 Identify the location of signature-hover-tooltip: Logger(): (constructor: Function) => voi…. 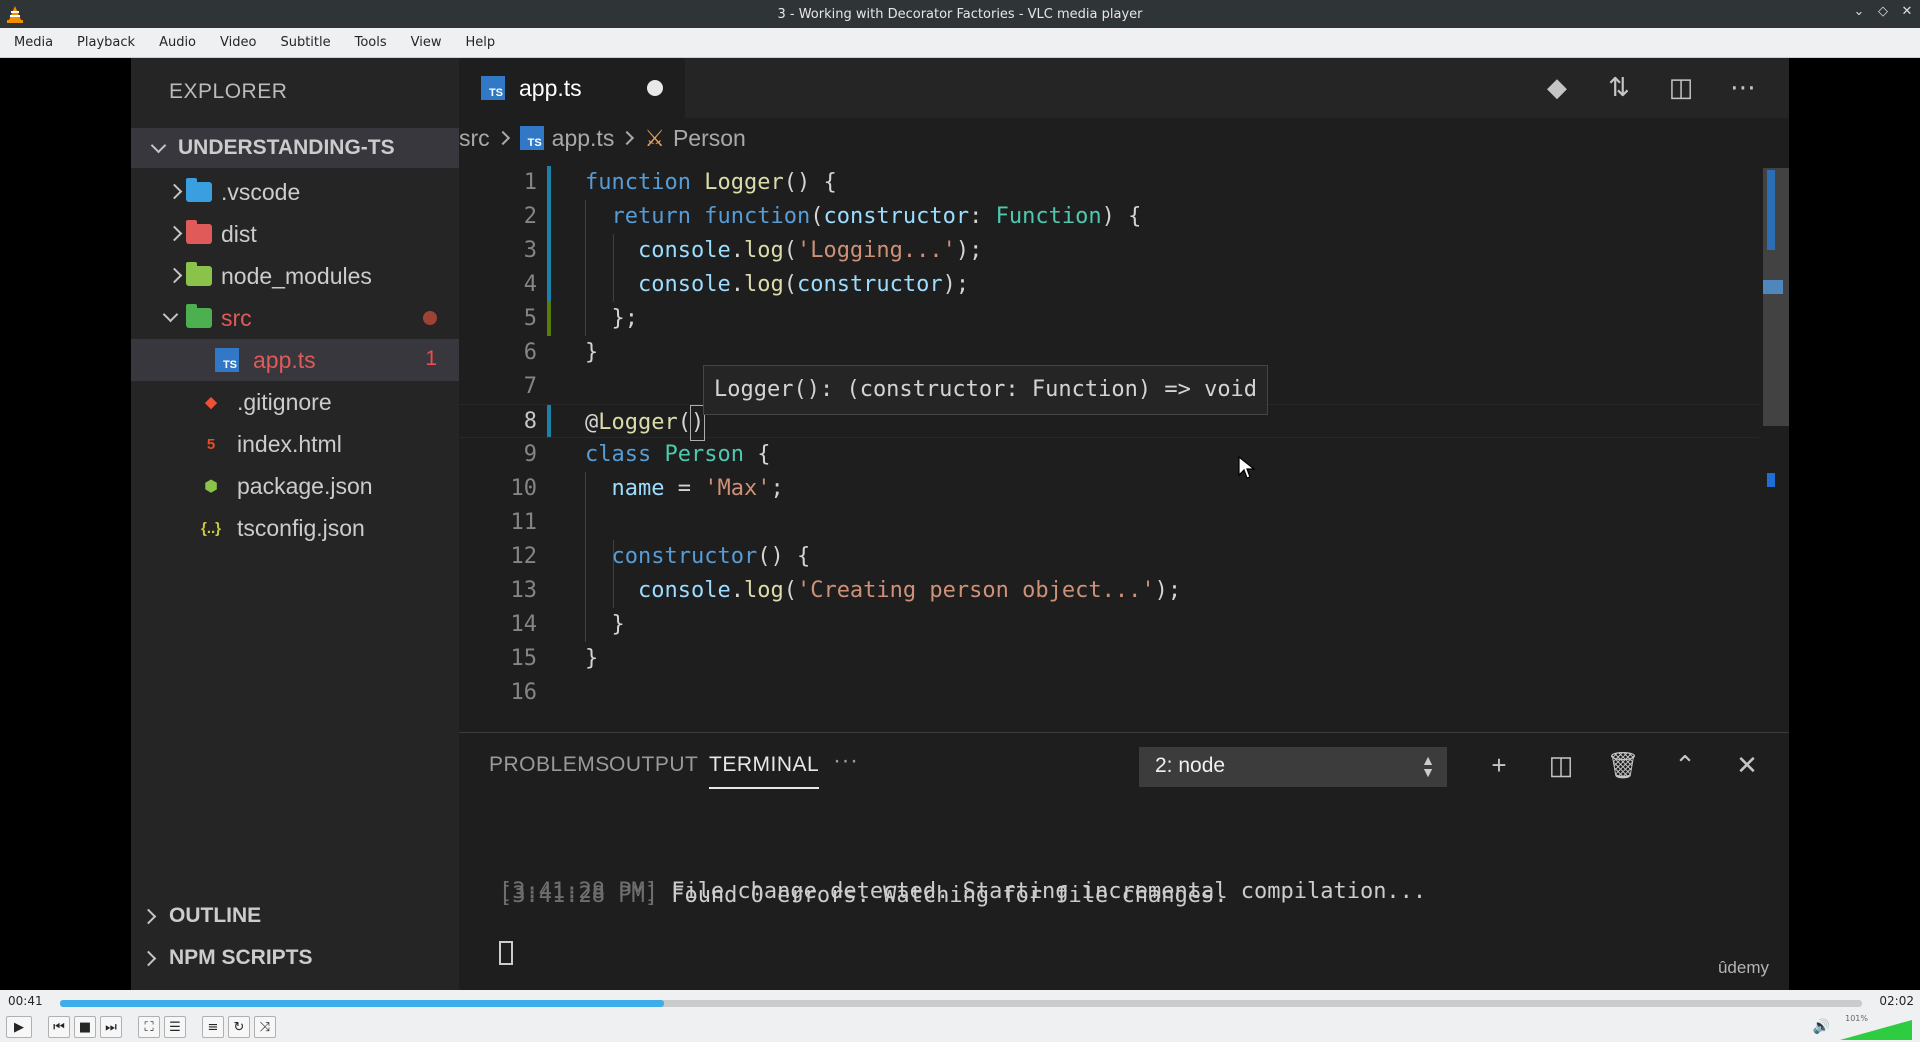
(986, 390).